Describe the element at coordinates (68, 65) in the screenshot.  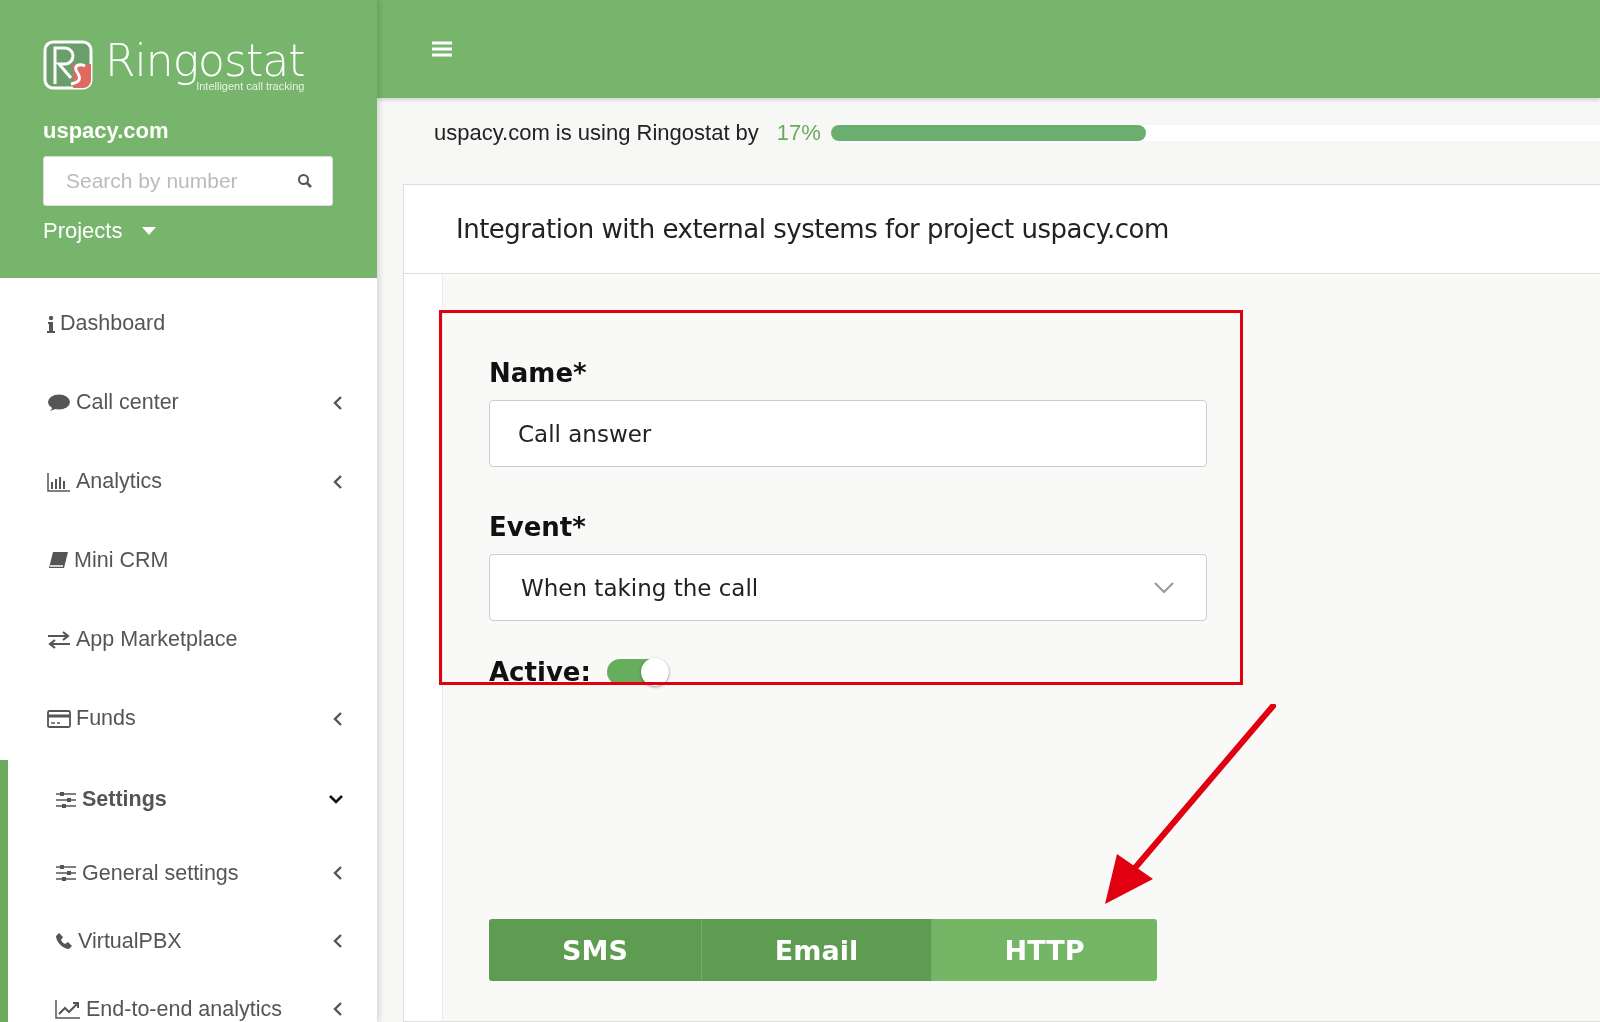
I see `logo-icon` at that location.